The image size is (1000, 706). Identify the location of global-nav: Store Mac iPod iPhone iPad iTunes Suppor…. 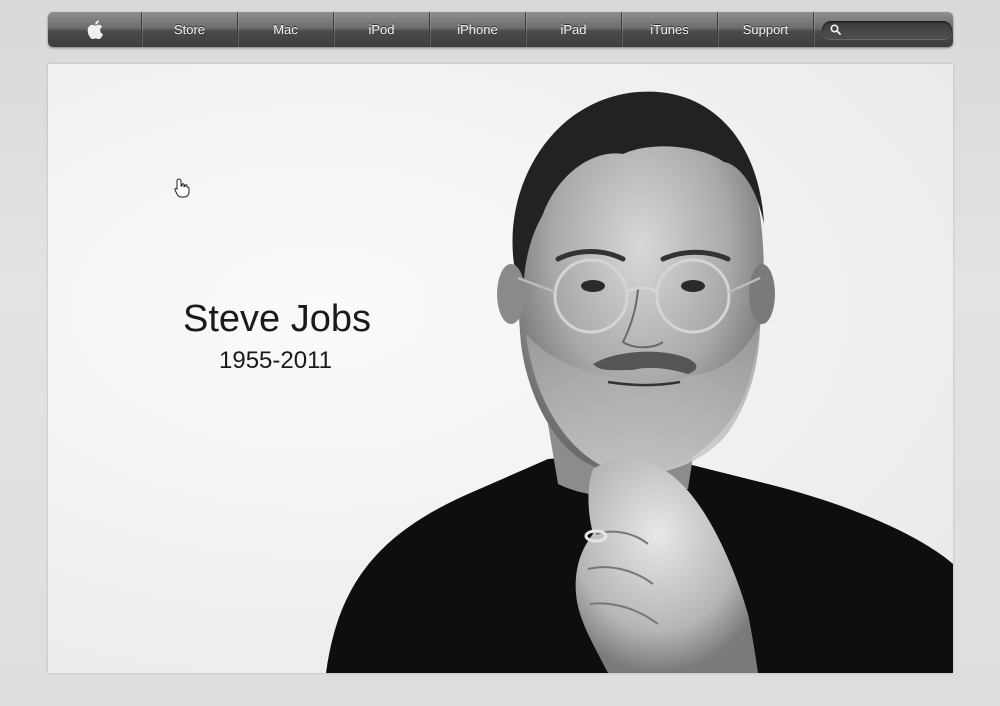
(500, 29).